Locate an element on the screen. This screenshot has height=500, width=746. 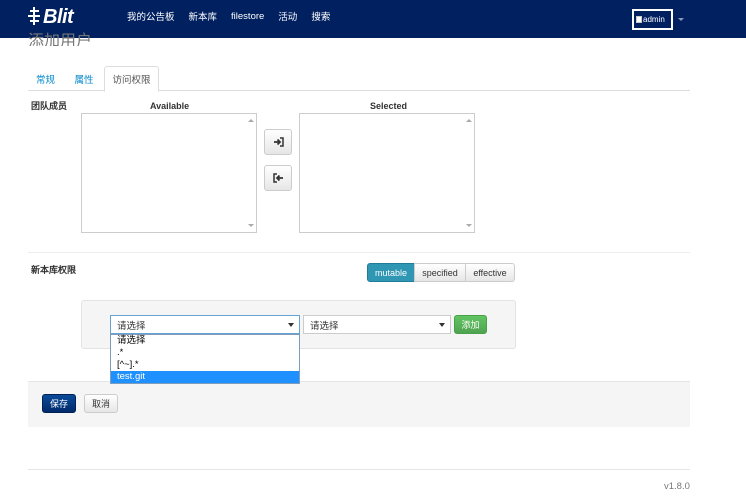
footer-divider is located at coordinates (359, 469).